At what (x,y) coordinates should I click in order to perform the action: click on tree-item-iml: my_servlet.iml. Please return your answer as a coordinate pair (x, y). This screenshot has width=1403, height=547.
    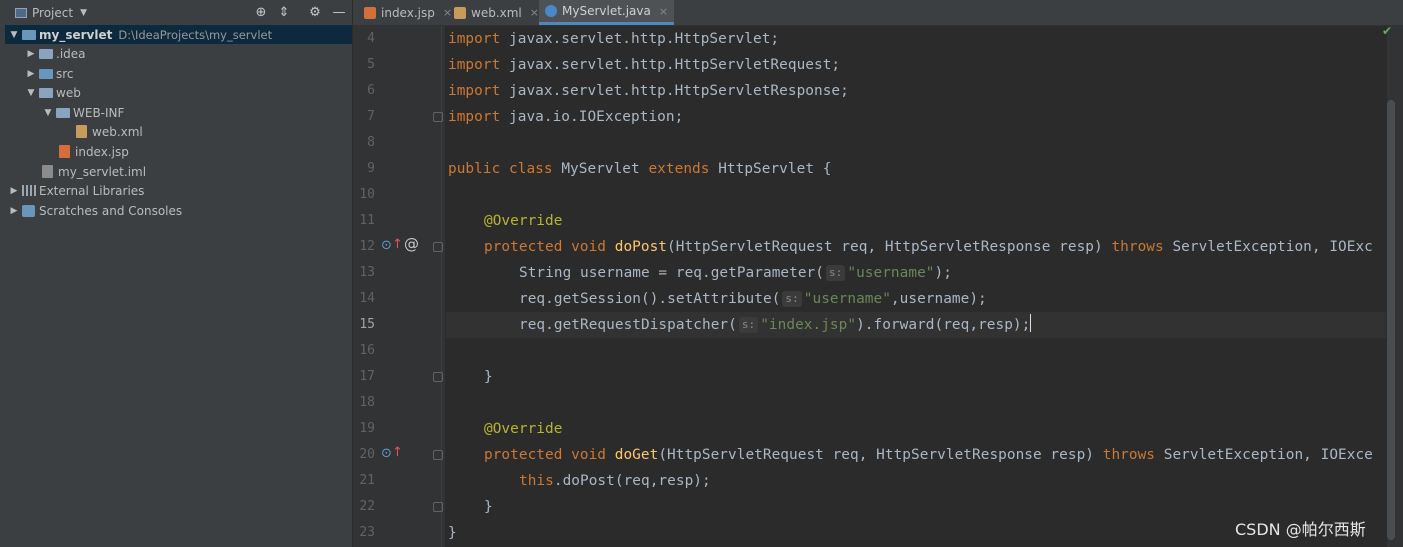
    Looking at the image, I should click on (178, 171).